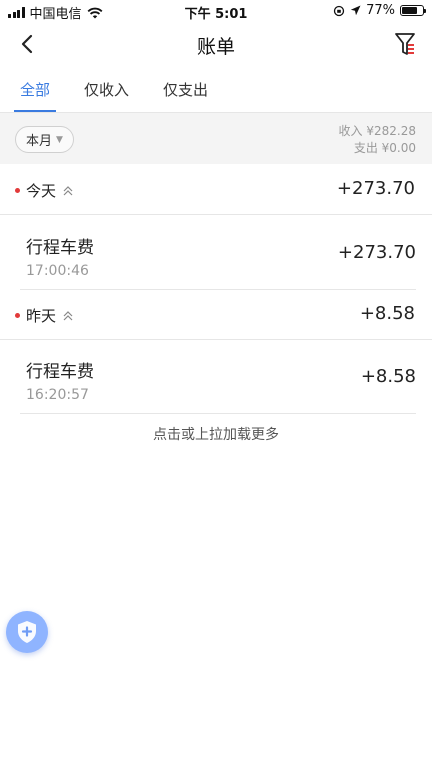 This screenshot has width=432, height=768. What do you see at coordinates (216, 315) in the screenshot?
I see `day-header-yesterday: 昨天 +8.58` at bounding box center [216, 315].